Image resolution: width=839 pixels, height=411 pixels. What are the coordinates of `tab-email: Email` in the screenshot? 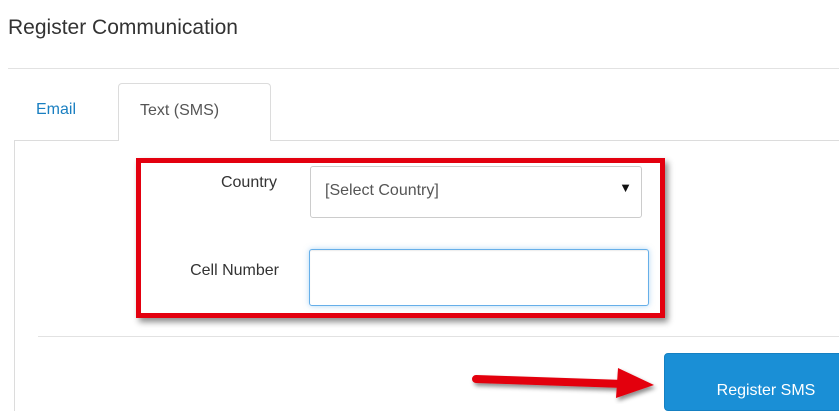 It's located at (66, 111).